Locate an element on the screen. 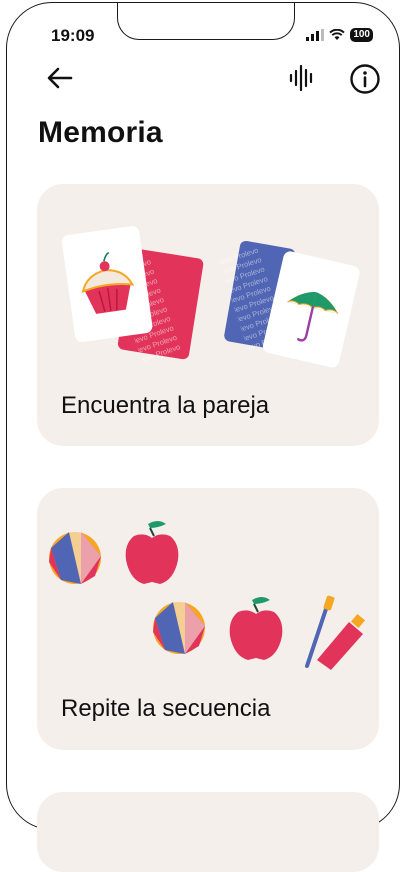 The image size is (402, 872). status-icons: 100 is located at coordinates (339, 35).